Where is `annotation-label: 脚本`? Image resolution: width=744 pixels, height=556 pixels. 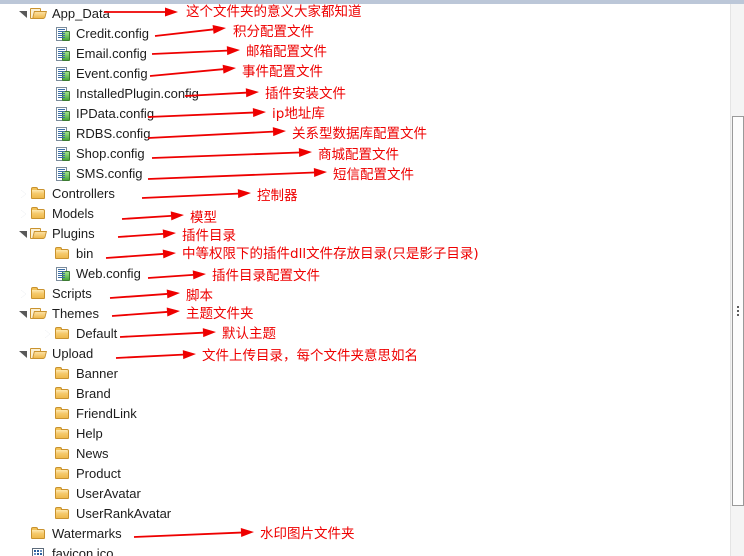
annotation-label: 脚本 is located at coordinates (199, 296).